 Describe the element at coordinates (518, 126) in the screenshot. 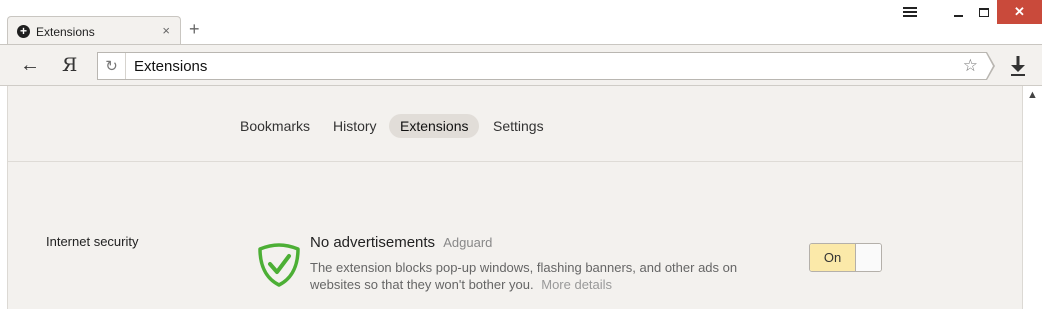

I see `nav-settings: Settings` at that location.